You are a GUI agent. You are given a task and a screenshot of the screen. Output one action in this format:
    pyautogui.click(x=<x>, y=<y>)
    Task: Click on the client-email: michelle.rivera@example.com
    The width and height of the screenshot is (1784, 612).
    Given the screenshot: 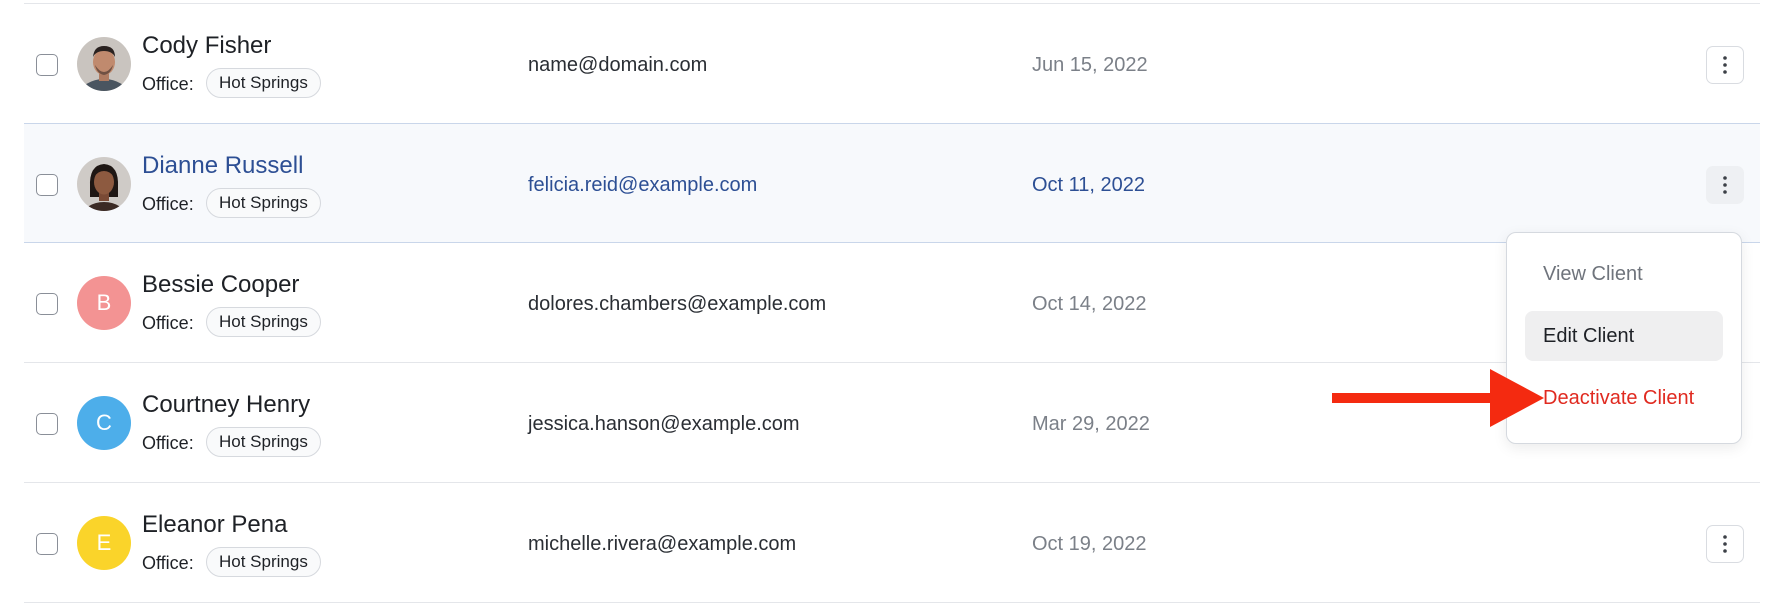 What is the action you would take?
    pyautogui.click(x=662, y=544)
    